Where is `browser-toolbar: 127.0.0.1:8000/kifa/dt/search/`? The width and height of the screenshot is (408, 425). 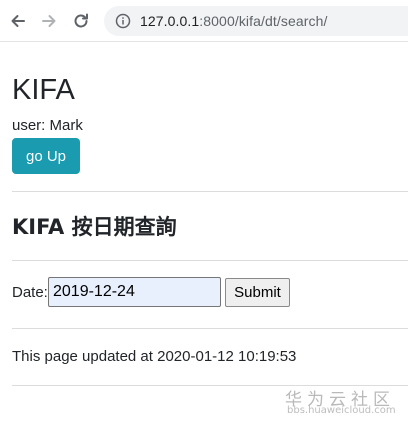
browser-toolbar: 127.0.0.1:8000/kifa/dt/search/ is located at coordinates (204, 21).